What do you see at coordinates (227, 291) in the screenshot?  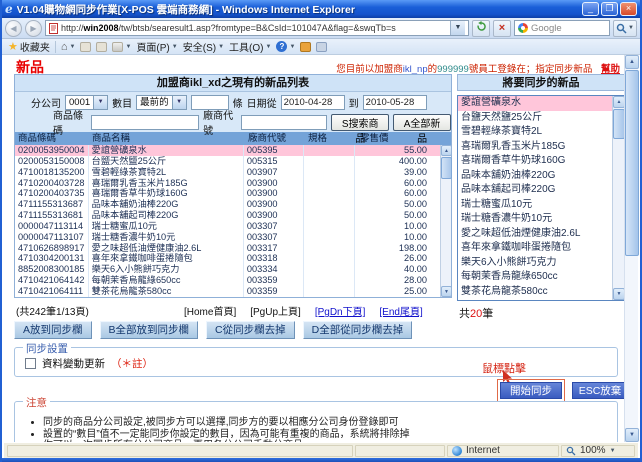 I see `table-row: 4710421064111 雙茶花烏龍茶580cc 003359 25.00` at bounding box center [227, 291].